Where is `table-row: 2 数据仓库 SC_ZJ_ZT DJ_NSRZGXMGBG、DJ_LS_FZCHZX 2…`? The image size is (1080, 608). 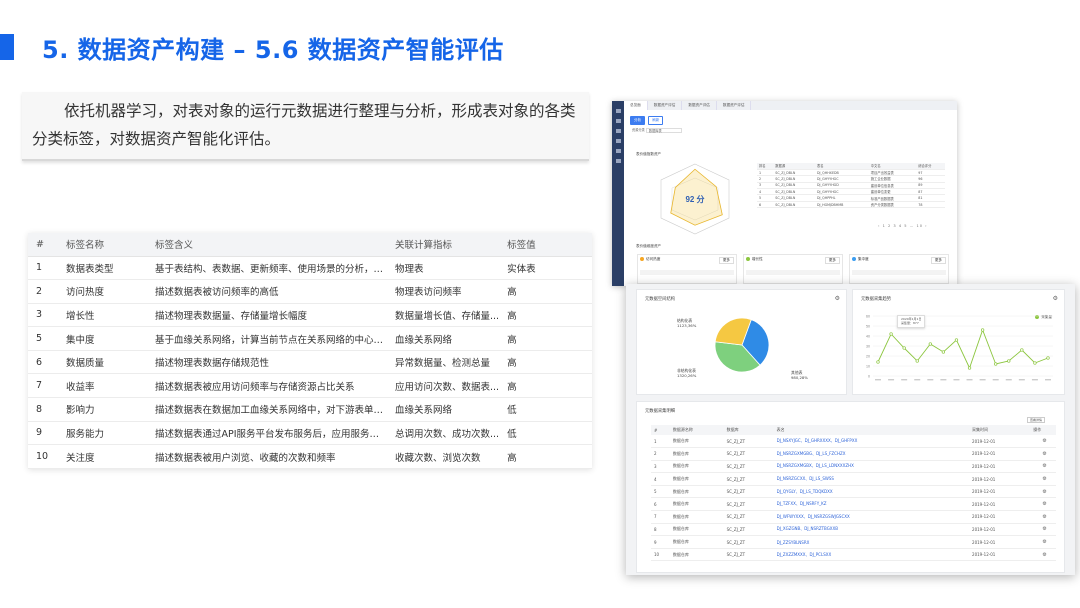
table-row: 2 数据仓库 SC_ZJ_ZT DJ_NSRZGXMGBG、DJ_LS_FZCHZX 2… is located at coordinates (853, 454).